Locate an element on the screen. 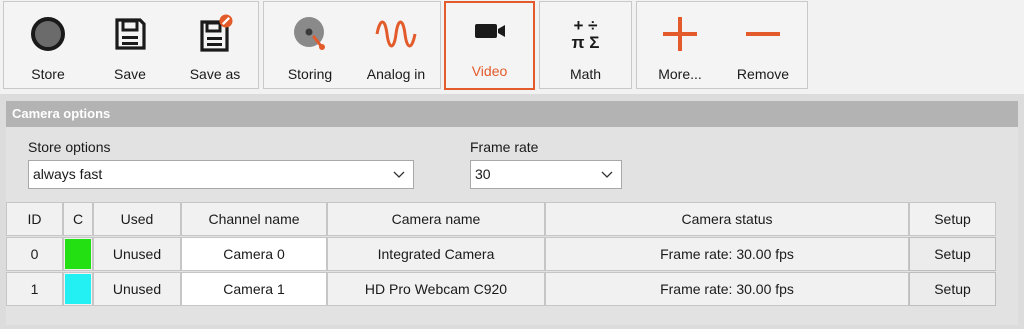  math-label: Math is located at coordinates (585, 74).